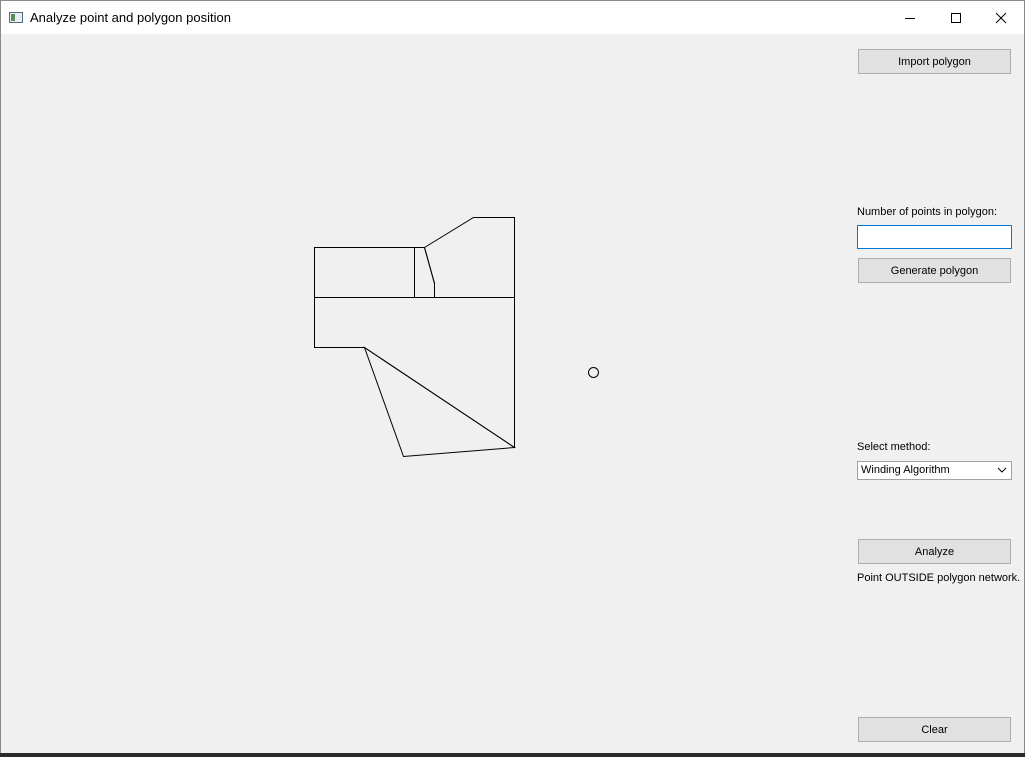 This screenshot has width=1025, height=757. What do you see at coordinates (16, 17) in the screenshot?
I see `app-window-icon` at bounding box center [16, 17].